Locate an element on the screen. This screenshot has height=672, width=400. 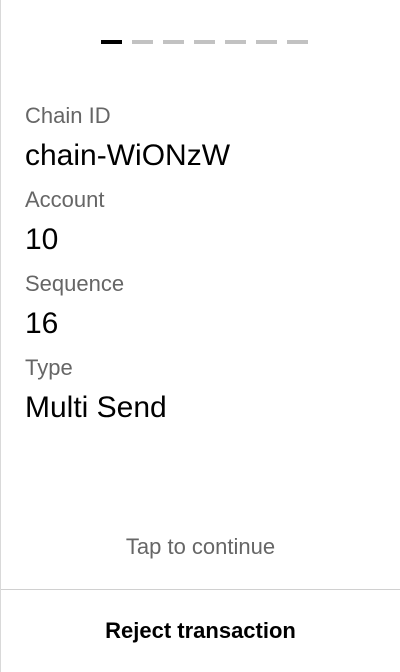
sequence-value: 16 is located at coordinates (42, 323).